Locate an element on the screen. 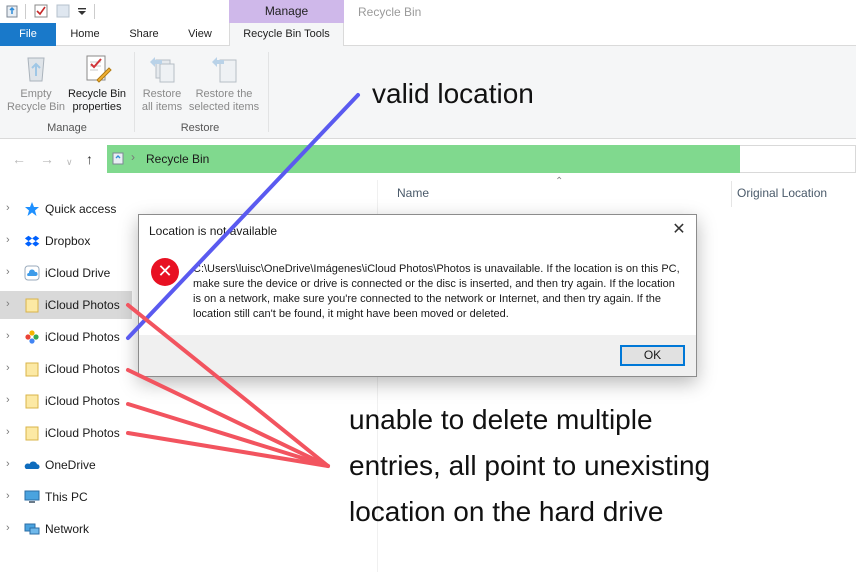  column-header-original-location: Original Location is located at coordinates (782, 193).